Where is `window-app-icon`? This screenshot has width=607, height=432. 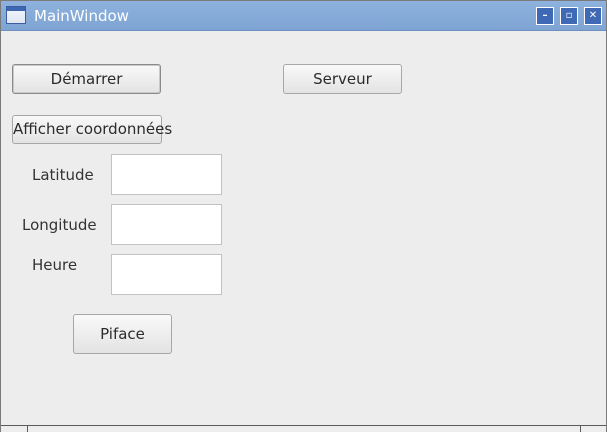 window-app-icon is located at coordinates (16, 15).